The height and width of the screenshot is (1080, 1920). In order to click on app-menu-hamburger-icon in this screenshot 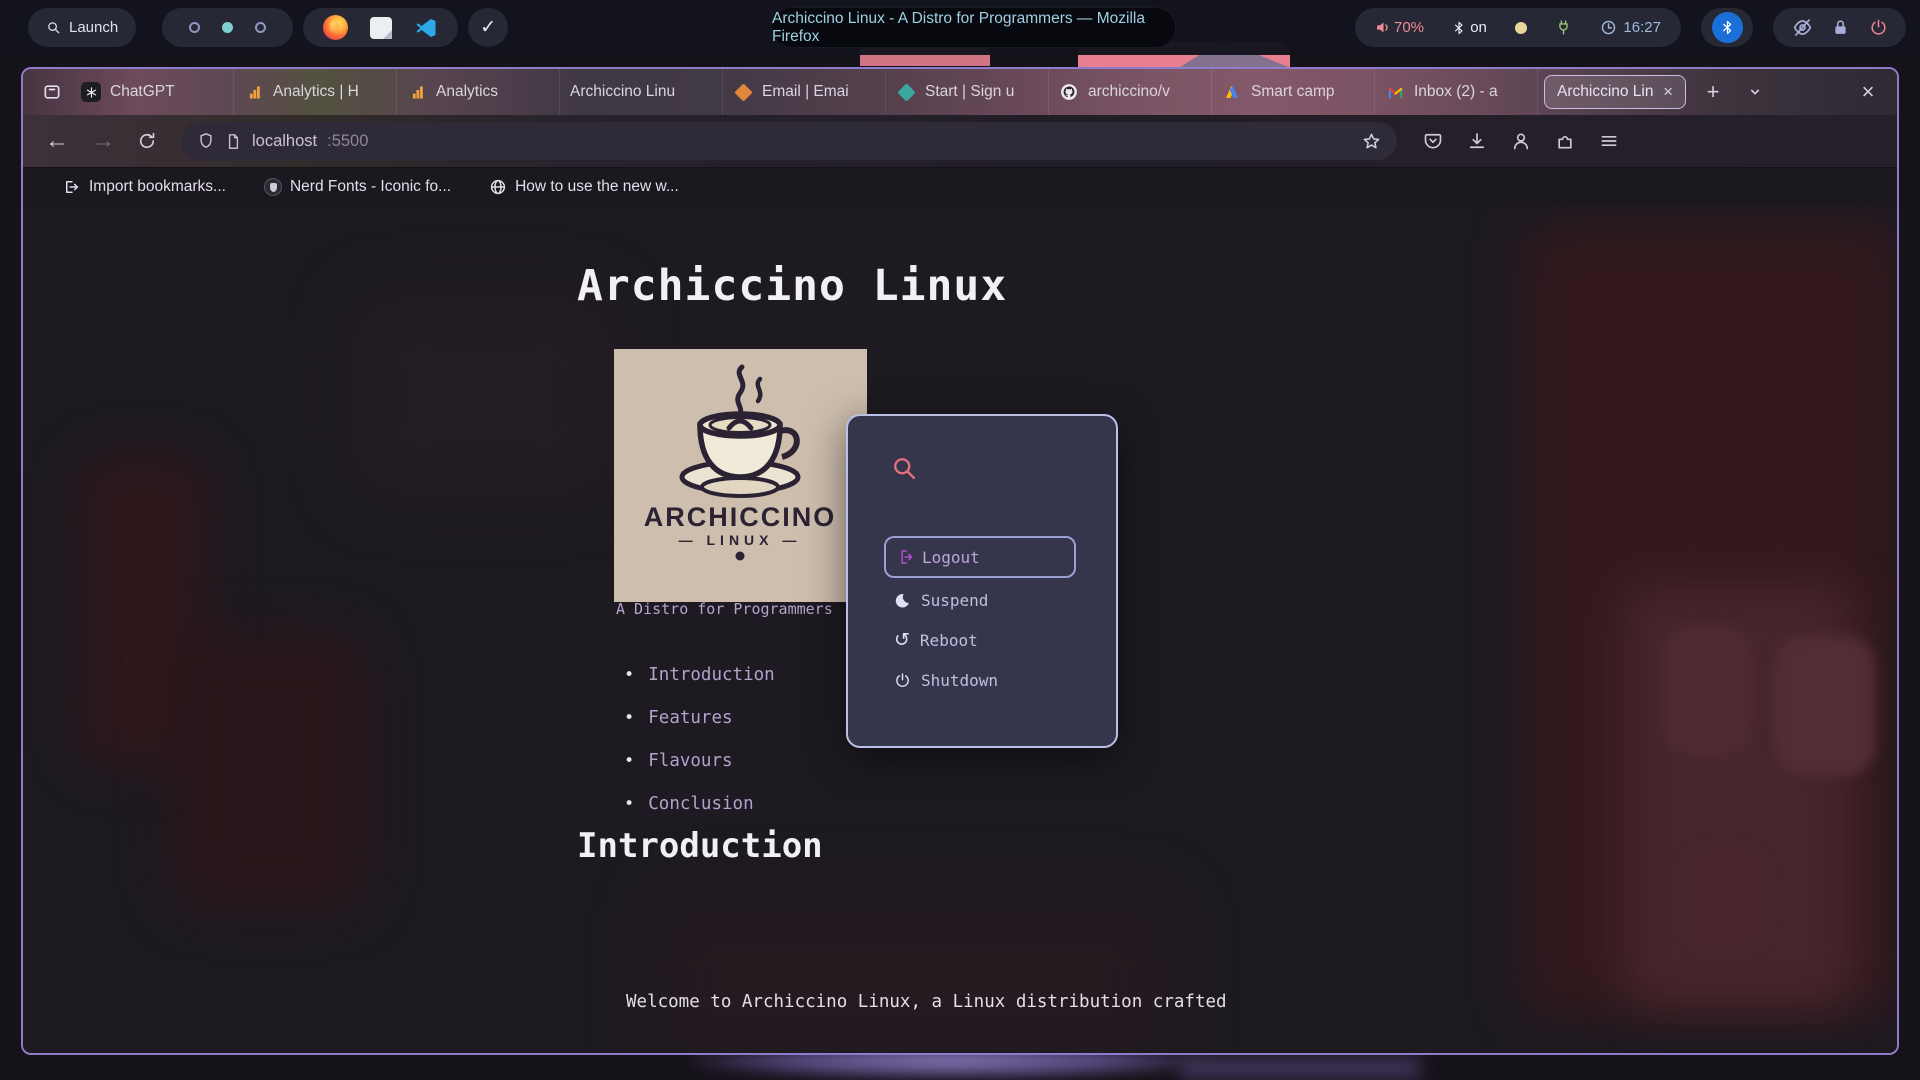, I will do `click(1609, 141)`.